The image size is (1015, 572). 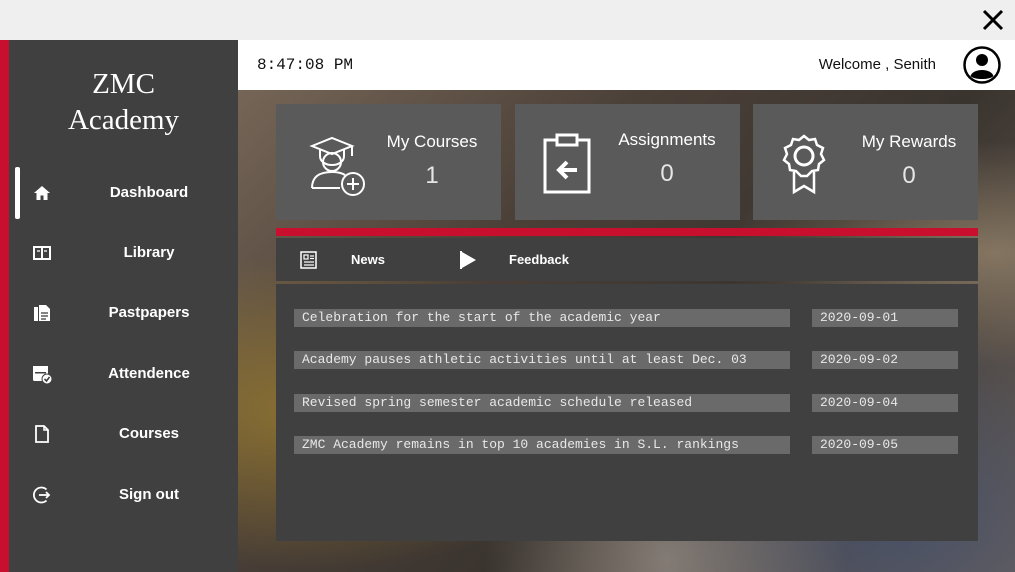 What do you see at coordinates (42, 313) in the screenshot?
I see `document-icon` at bounding box center [42, 313].